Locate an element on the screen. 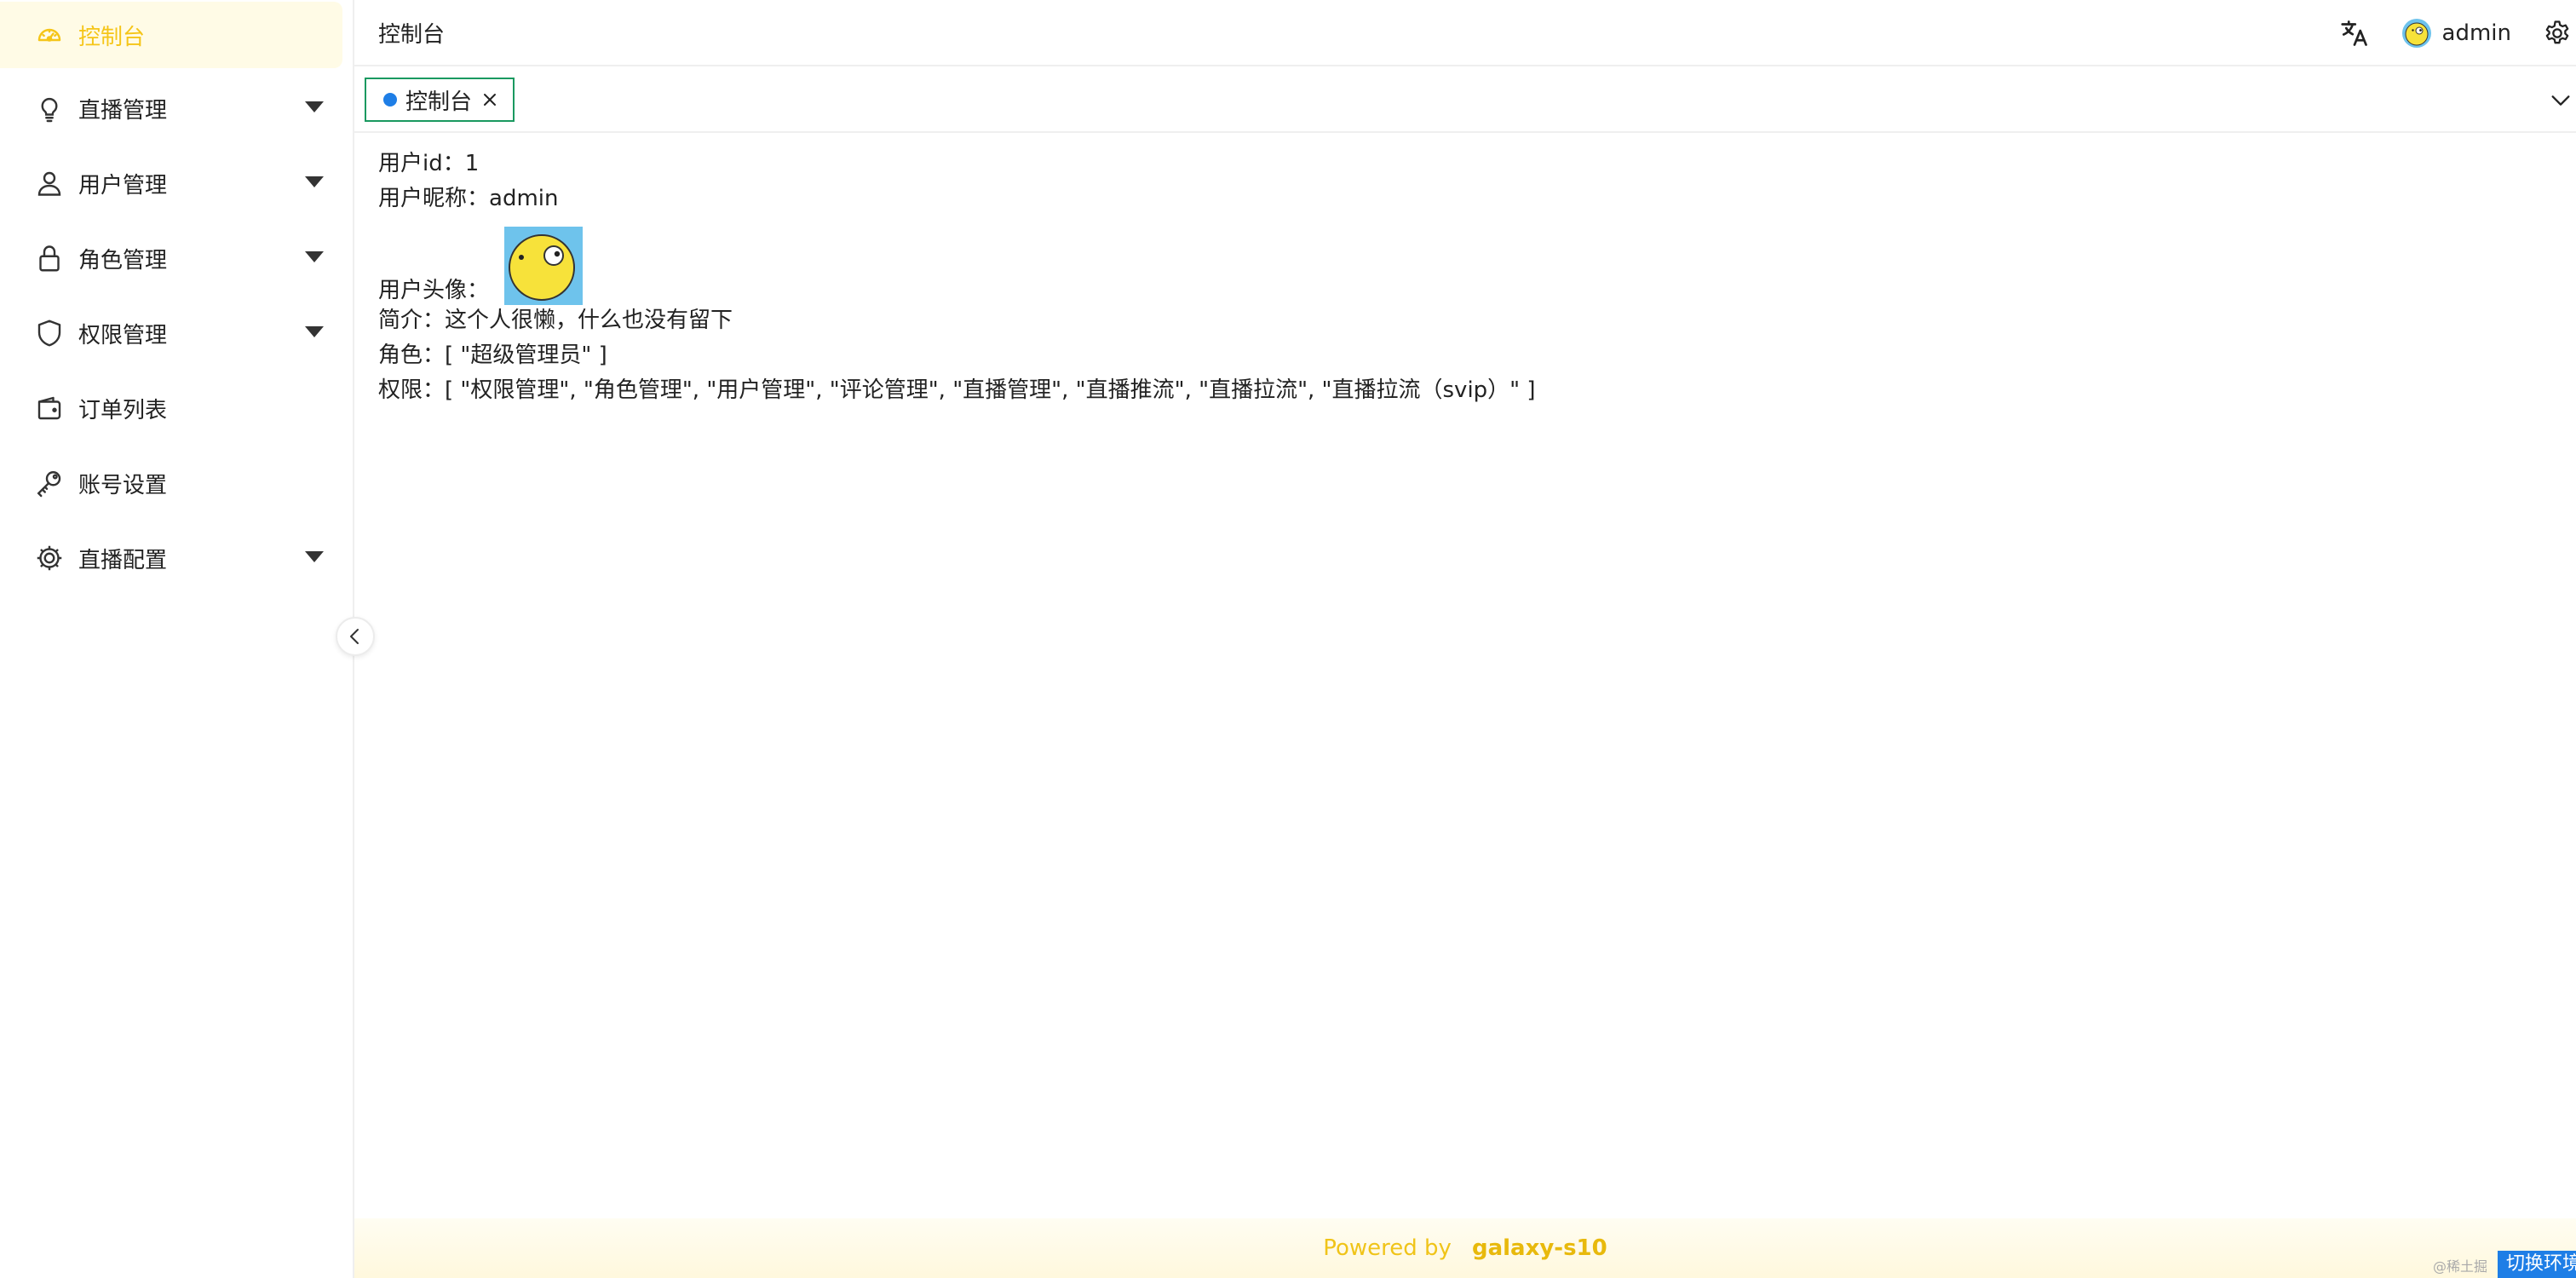 This screenshot has width=2576, height=1278. user-avatar-image is located at coordinates (544, 266).